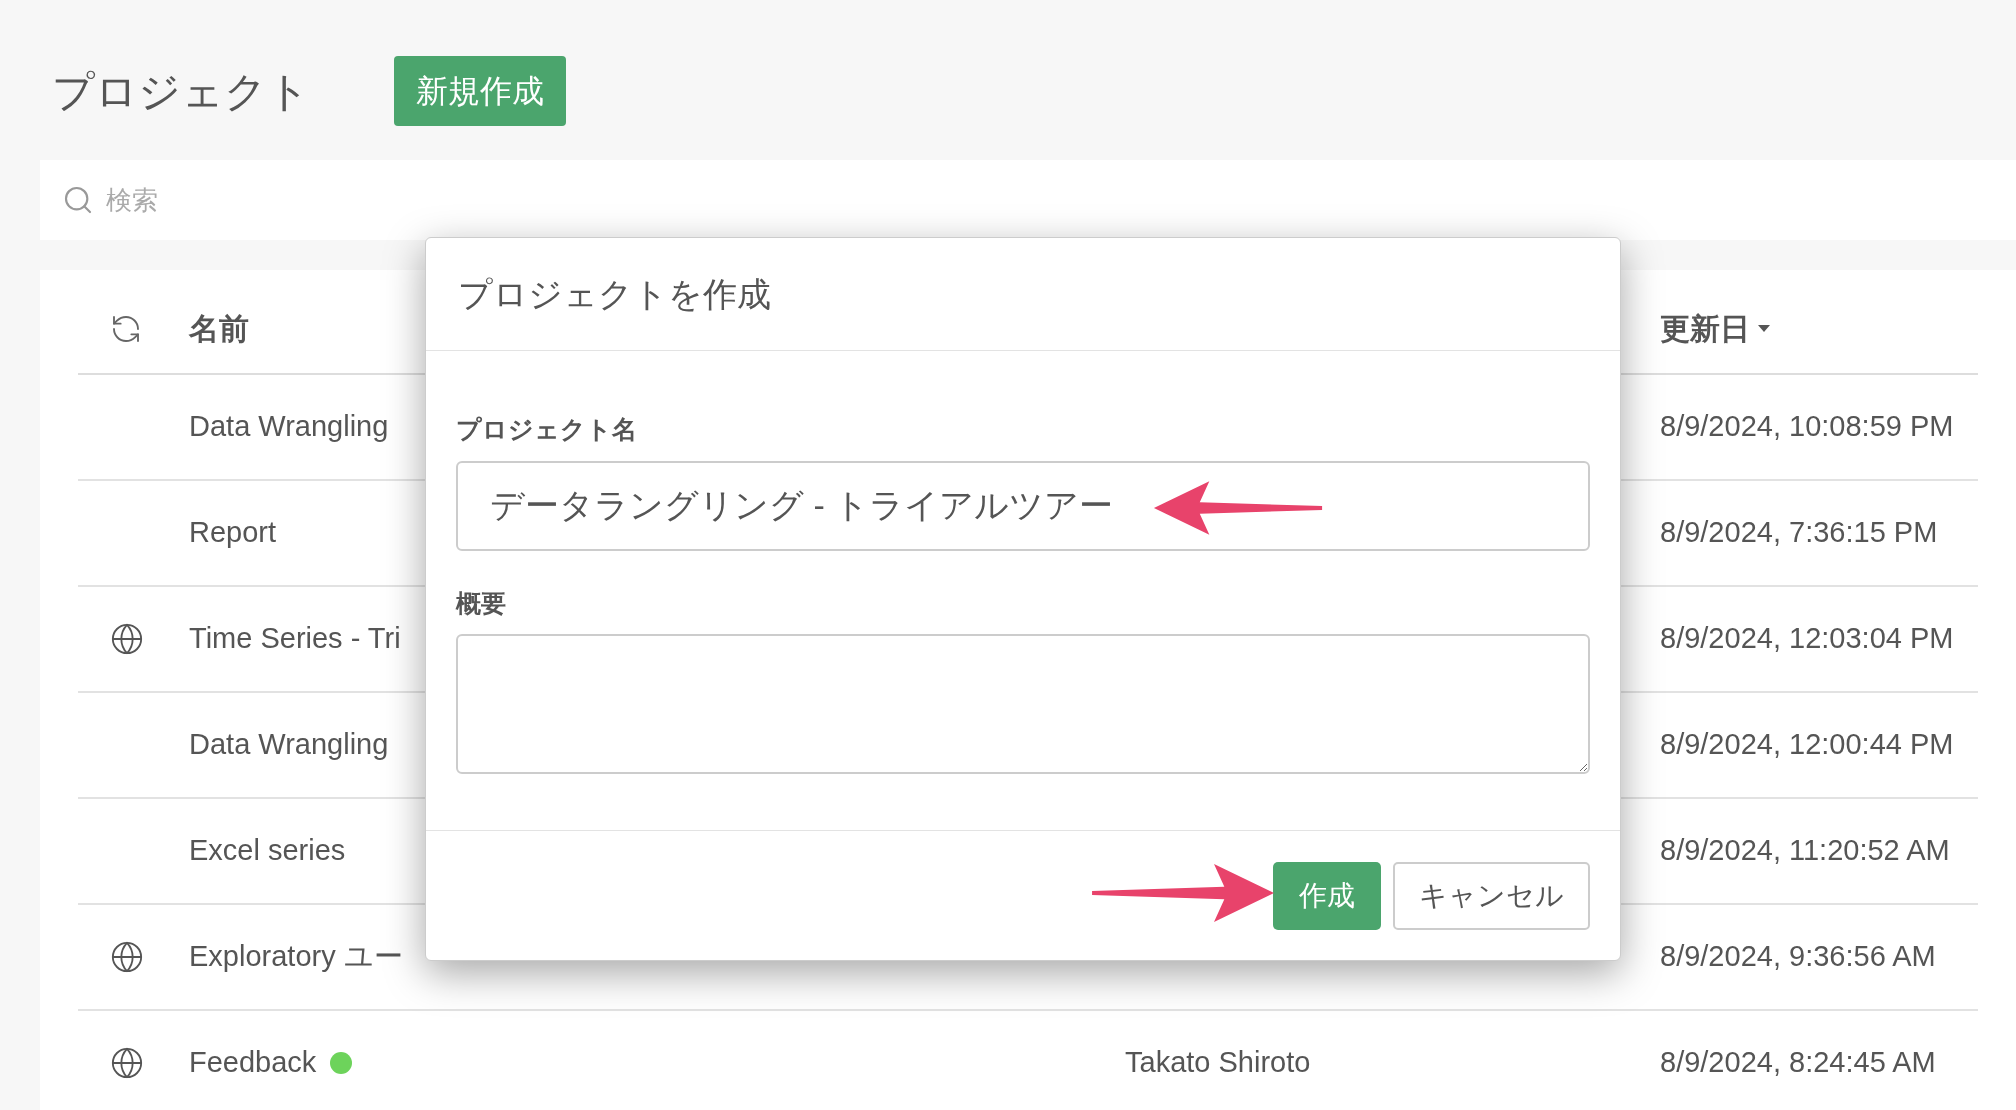 This screenshot has height=1110, width=2016. I want to click on updated-date: 8/9/2024, 8:24:45 AM, so click(1798, 1063).